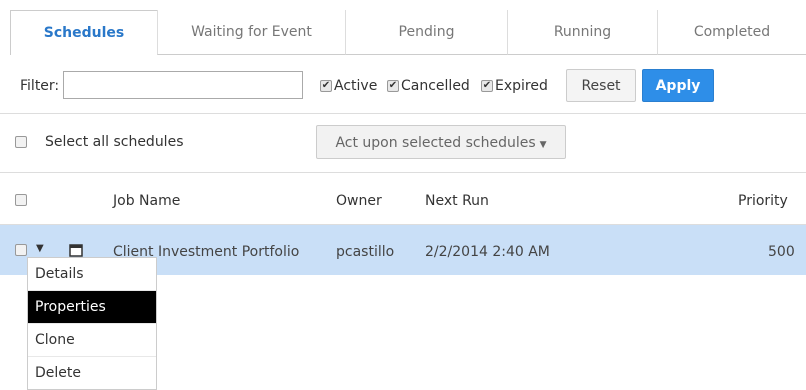  Describe the element at coordinates (183, 85) in the screenshot. I see `filter-input` at that location.